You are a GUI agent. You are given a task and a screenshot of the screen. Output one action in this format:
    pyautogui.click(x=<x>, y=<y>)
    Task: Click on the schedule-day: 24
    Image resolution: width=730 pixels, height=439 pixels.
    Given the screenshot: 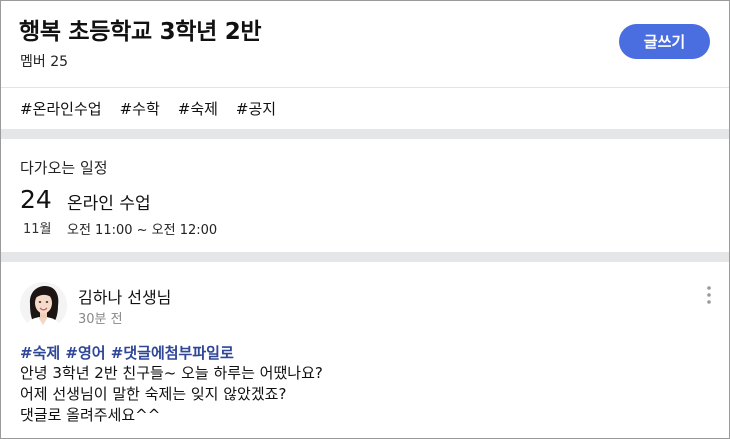 What is the action you would take?
    pyautogui.click(x=36, y=199)
    